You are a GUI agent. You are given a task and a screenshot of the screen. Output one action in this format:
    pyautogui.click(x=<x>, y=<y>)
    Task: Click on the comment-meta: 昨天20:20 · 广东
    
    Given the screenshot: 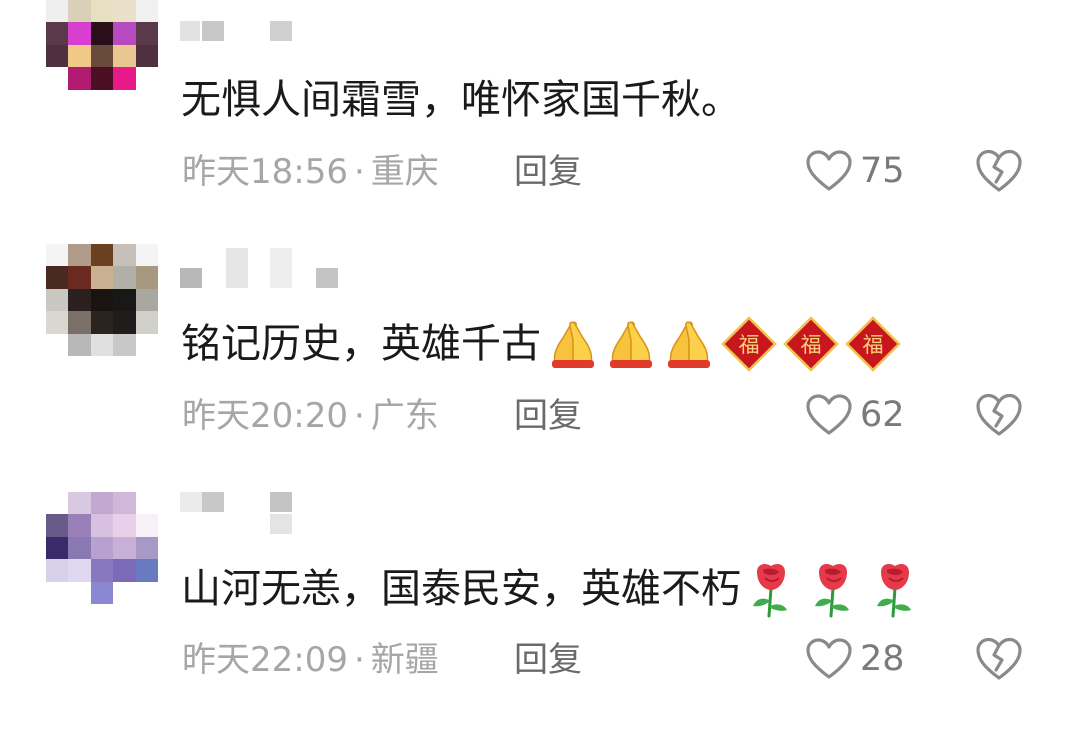 What is the action you would take?
    pyautogui.click(x=310, y=416)
    